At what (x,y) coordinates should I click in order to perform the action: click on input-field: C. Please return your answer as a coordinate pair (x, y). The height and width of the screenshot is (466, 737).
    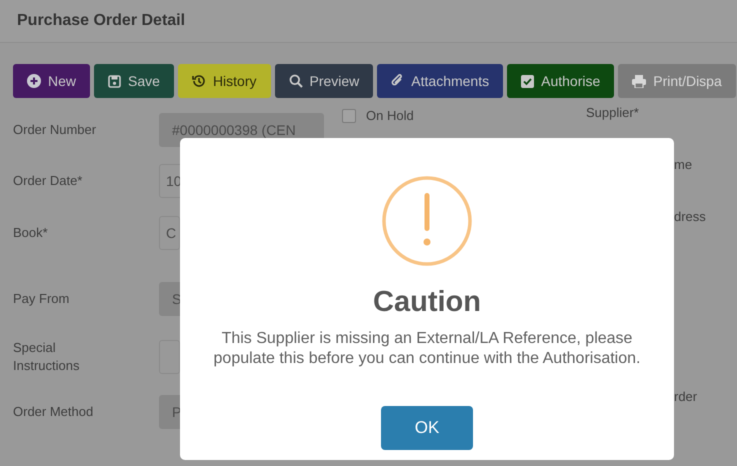
    Looking at the image, I should click on (169, 233).